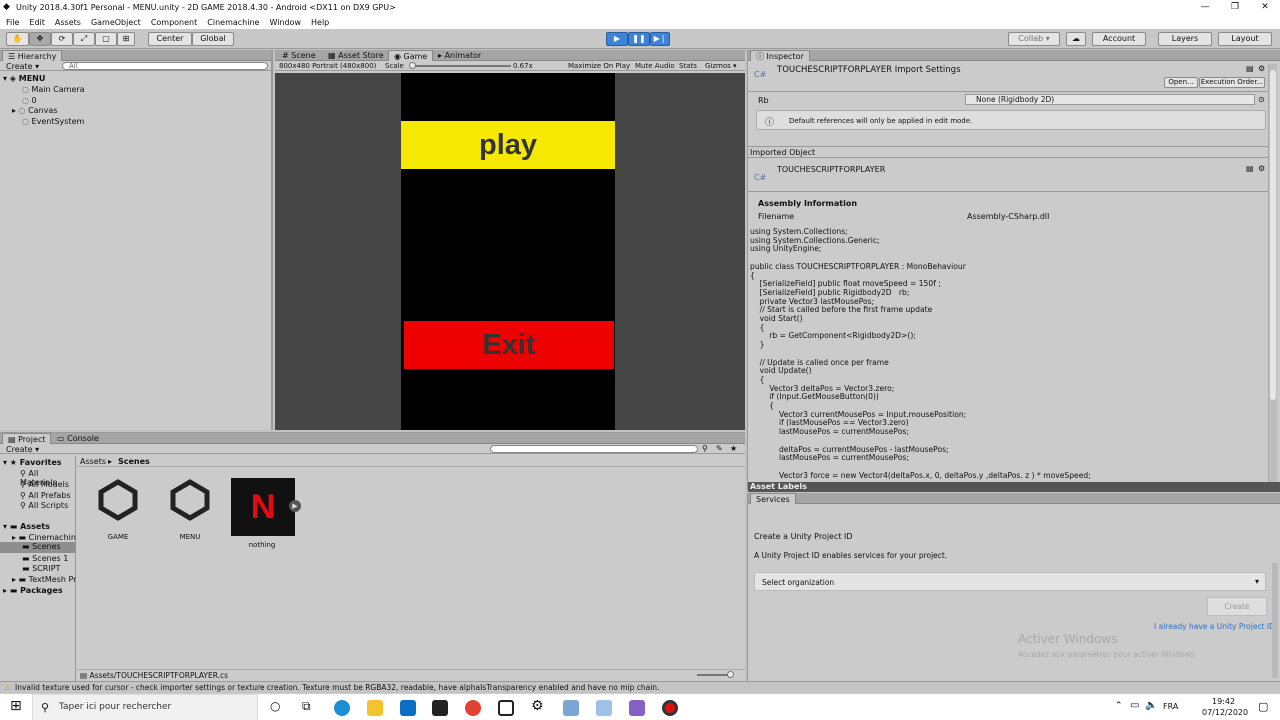 Image resolution: width=1280 pixels, height=720 pixels. Describe the element at coordinates (45, 495) in the screenshot. I see `favorite-item: ⚲ All Prefabs` at that location.